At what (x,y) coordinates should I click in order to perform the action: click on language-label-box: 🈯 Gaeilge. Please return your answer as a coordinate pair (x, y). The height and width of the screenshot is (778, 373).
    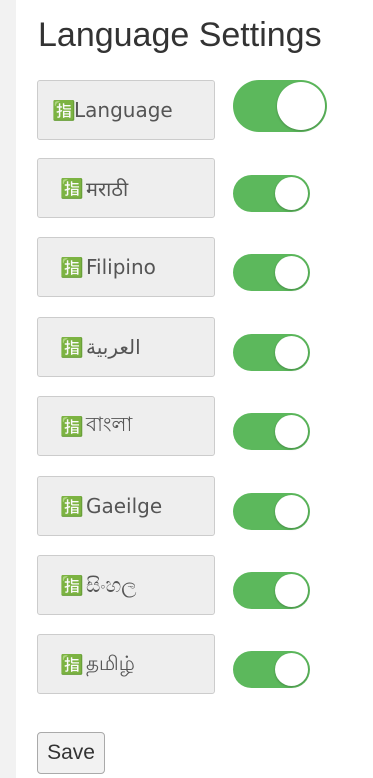
    Looking at the image, I should click on (126, 506).